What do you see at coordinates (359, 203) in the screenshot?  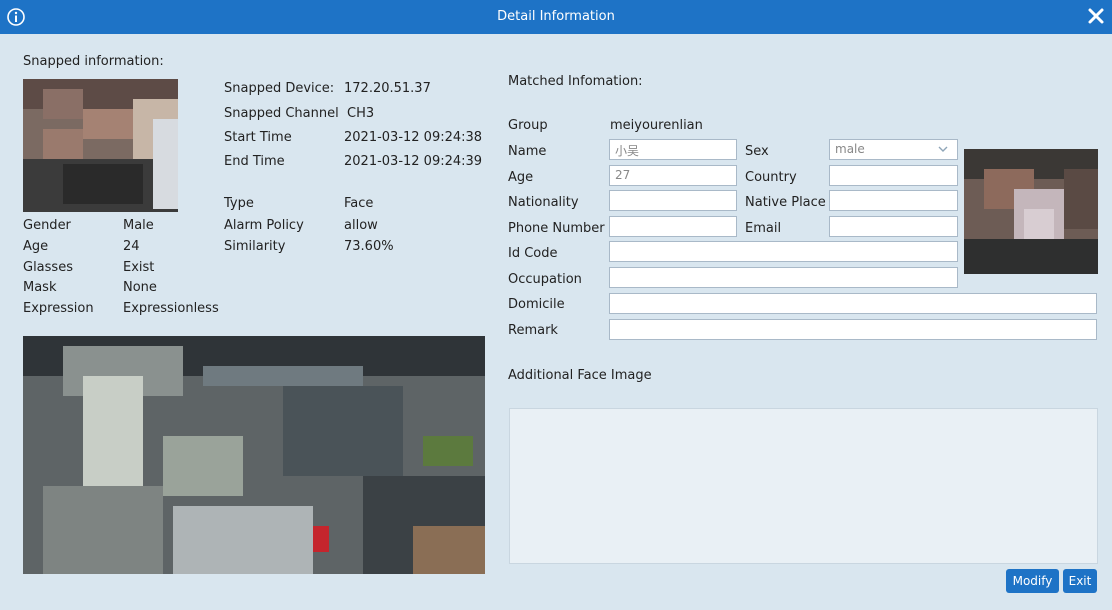 I see `type-value: Face` at bounding box center [359, 203].